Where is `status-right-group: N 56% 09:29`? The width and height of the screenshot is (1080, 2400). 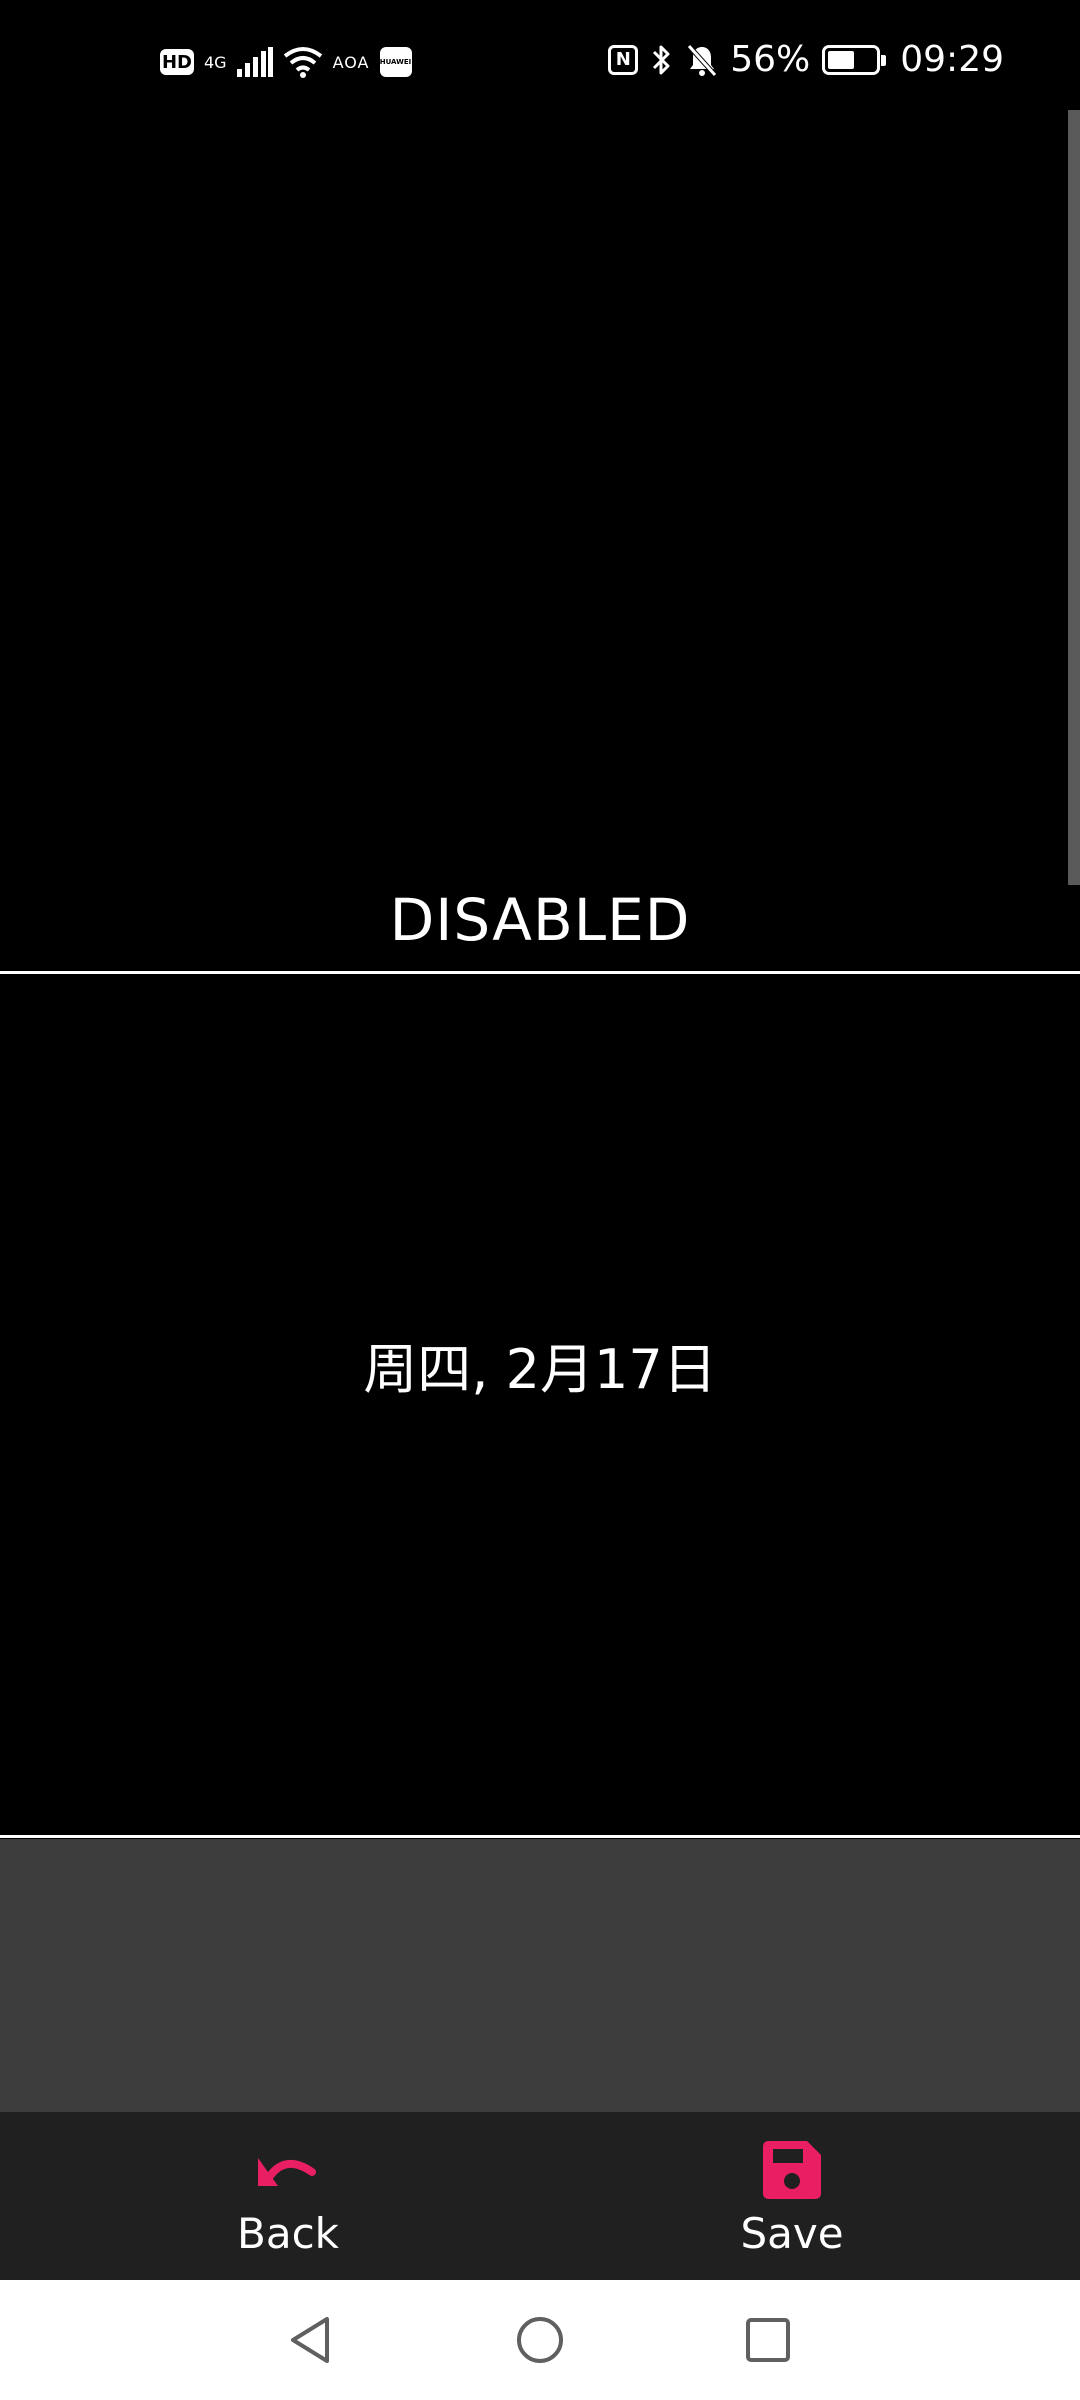
status-right-group: N 56% 09:29 is located at coordinates (806, 60).